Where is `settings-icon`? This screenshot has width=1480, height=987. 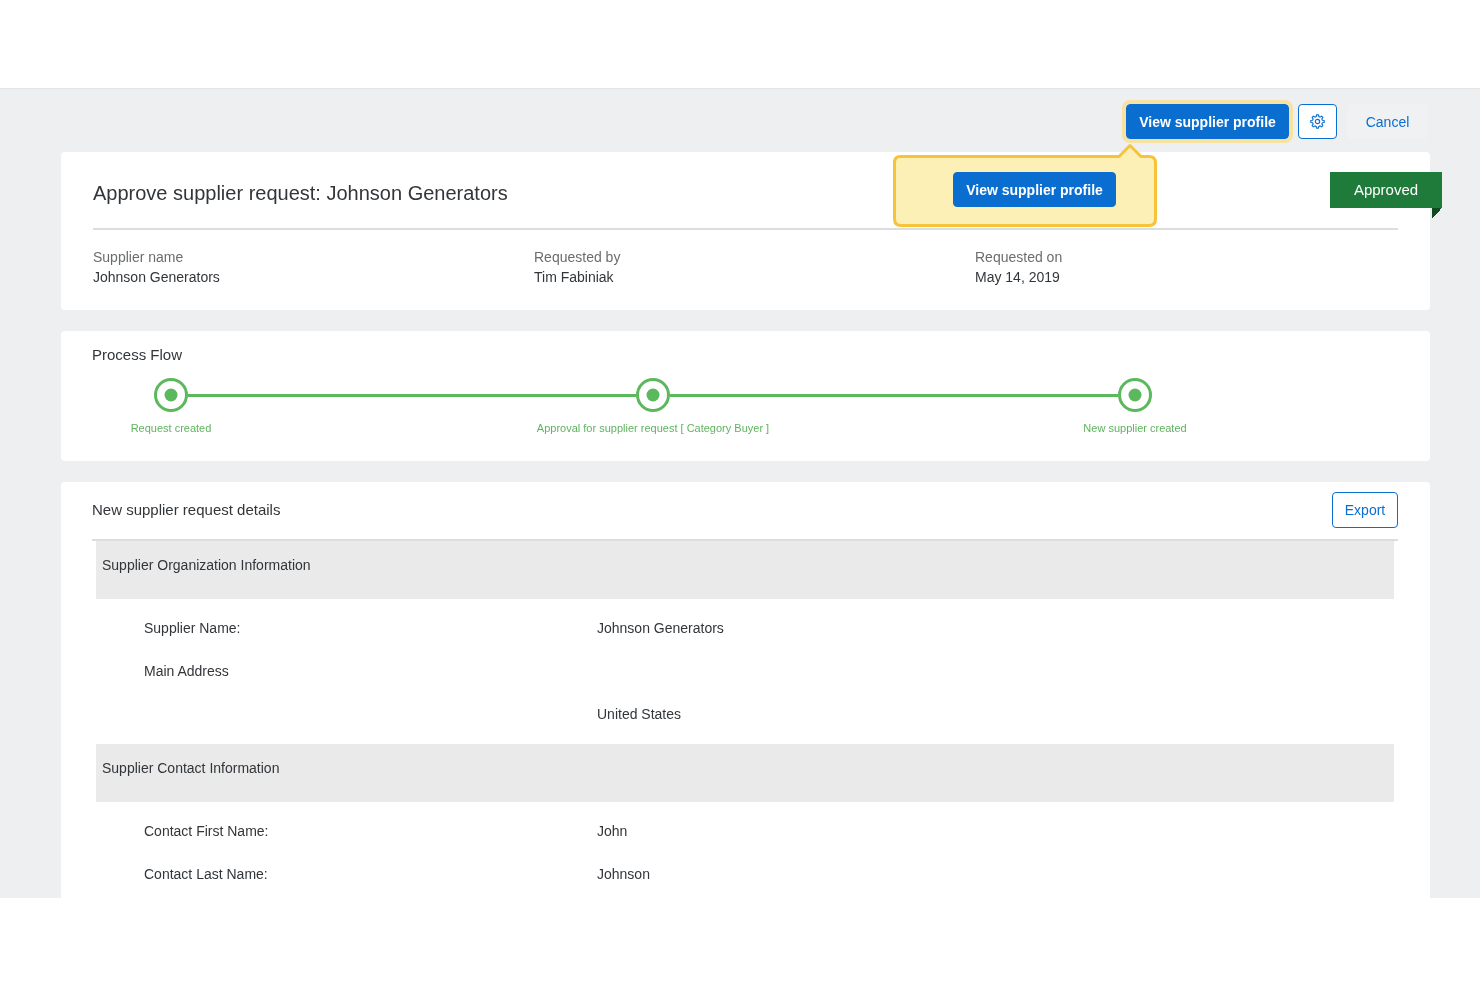 settings-icon is located at coordinates (1317, 121).